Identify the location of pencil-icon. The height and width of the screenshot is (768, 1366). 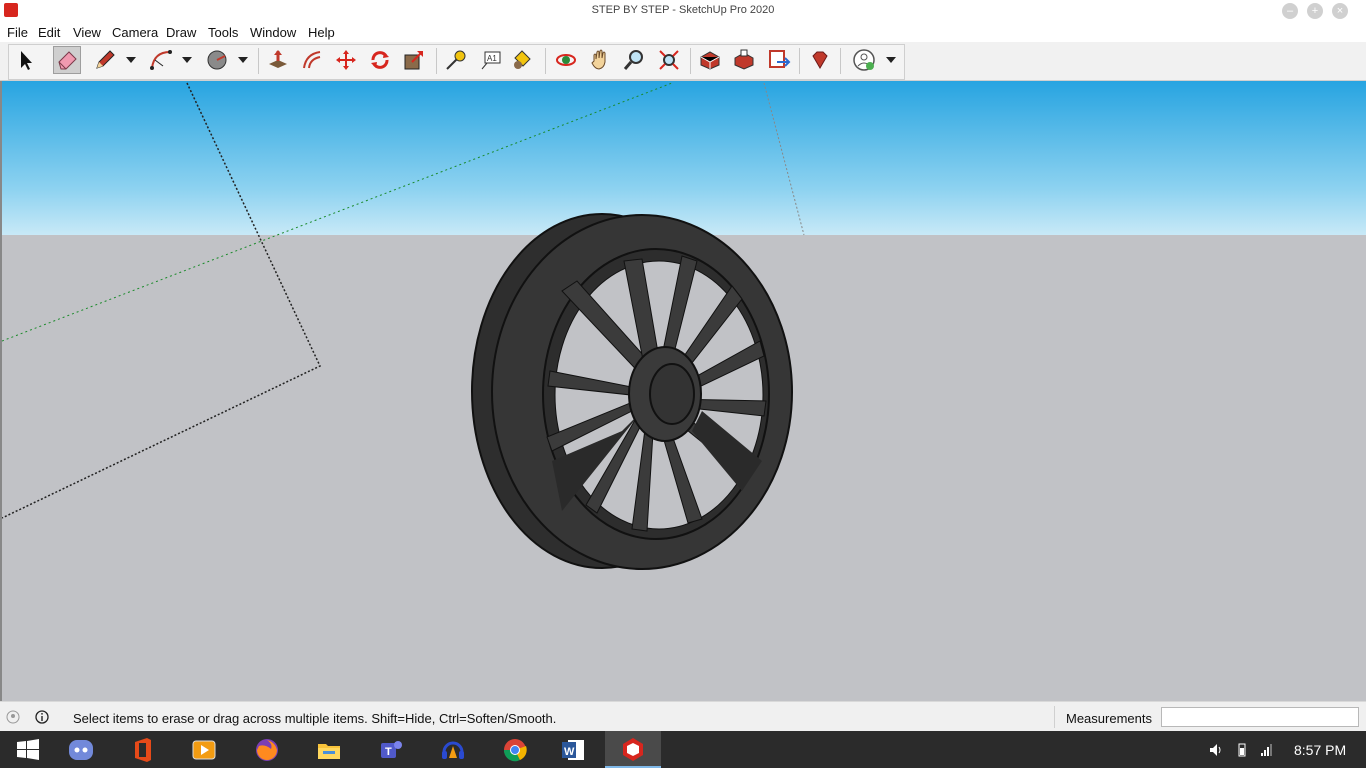
(105, 60).